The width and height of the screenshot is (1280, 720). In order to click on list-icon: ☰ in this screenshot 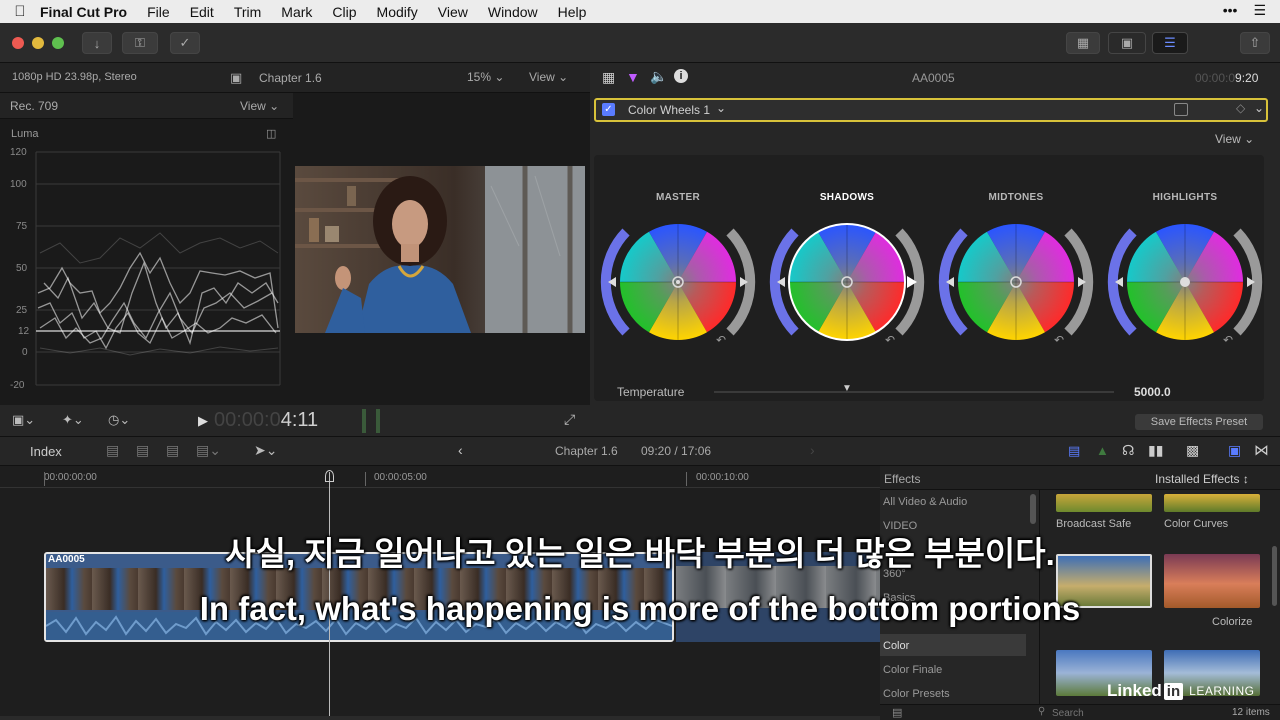, I will do `click(1259, 10)`.